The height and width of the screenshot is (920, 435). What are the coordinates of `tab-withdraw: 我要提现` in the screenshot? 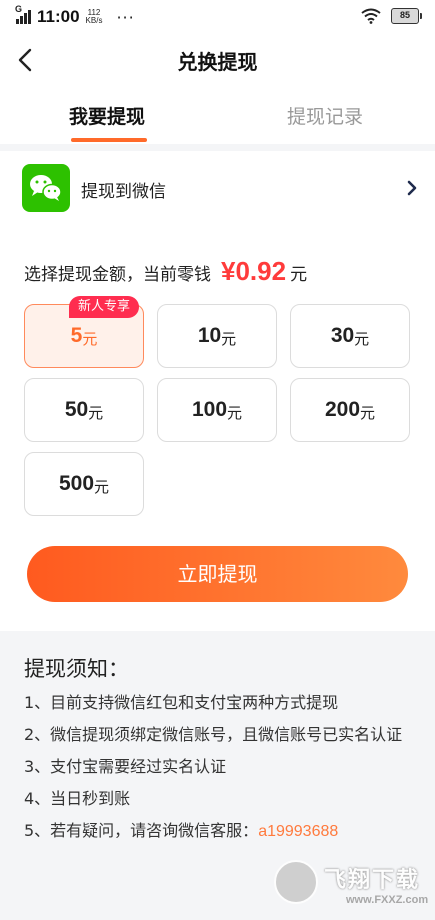 It's located at (107, 115).